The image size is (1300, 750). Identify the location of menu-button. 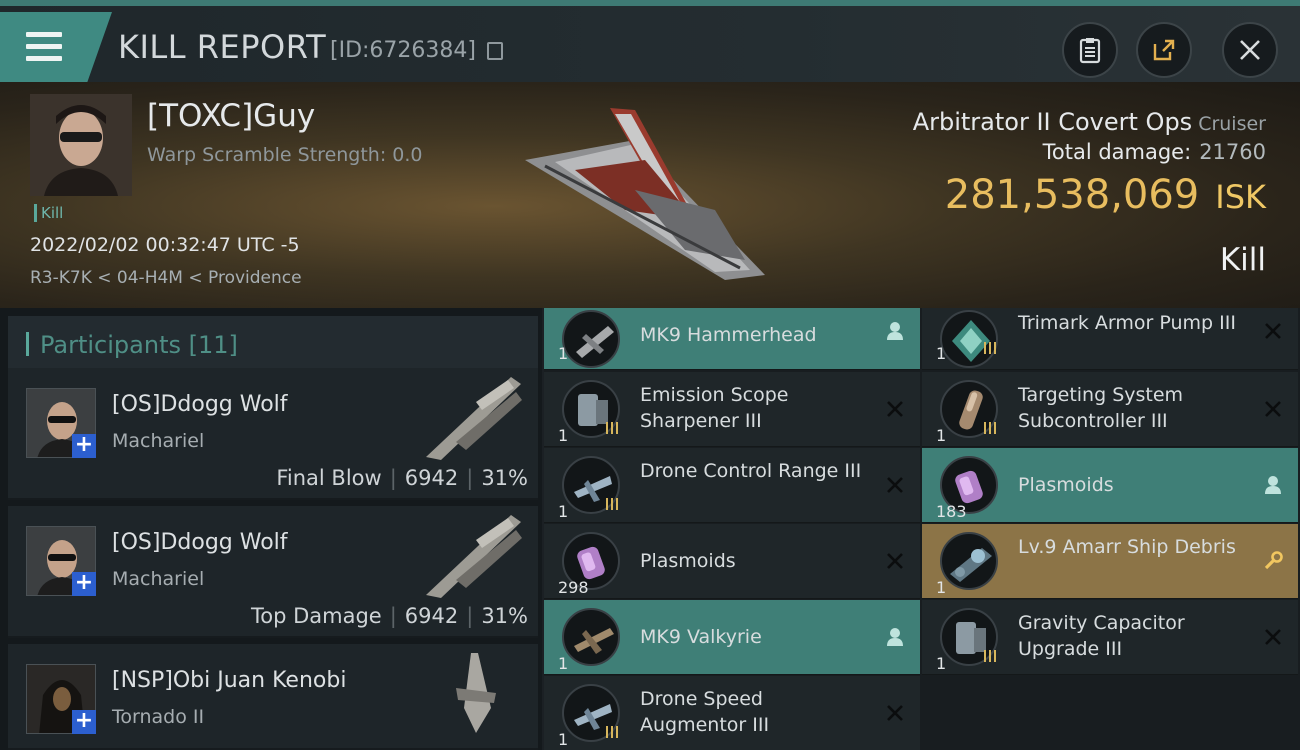
(56, 47).